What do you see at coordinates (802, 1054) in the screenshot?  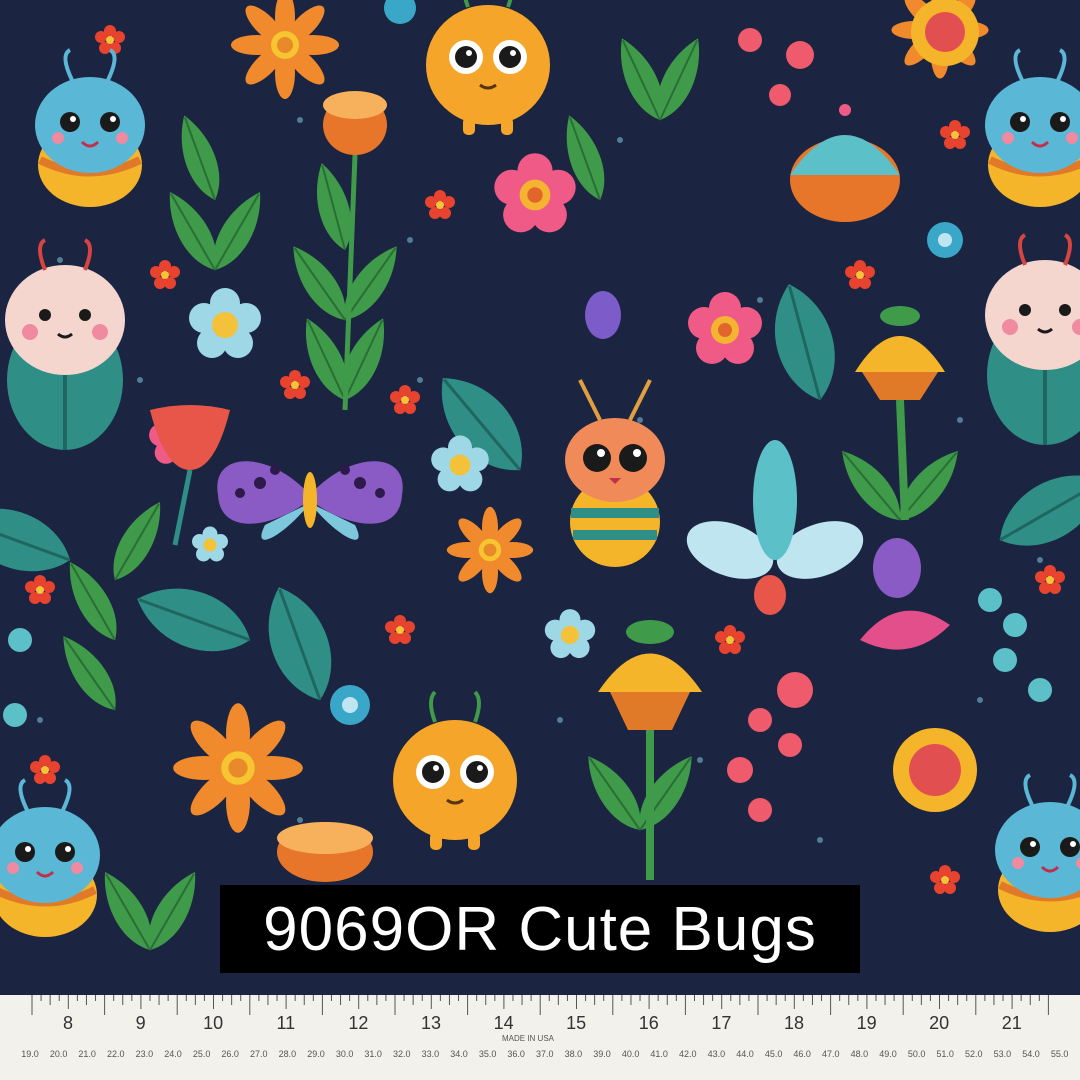 I see `ruler-cm-label: 46.0` at bounding box center [802, 1054].